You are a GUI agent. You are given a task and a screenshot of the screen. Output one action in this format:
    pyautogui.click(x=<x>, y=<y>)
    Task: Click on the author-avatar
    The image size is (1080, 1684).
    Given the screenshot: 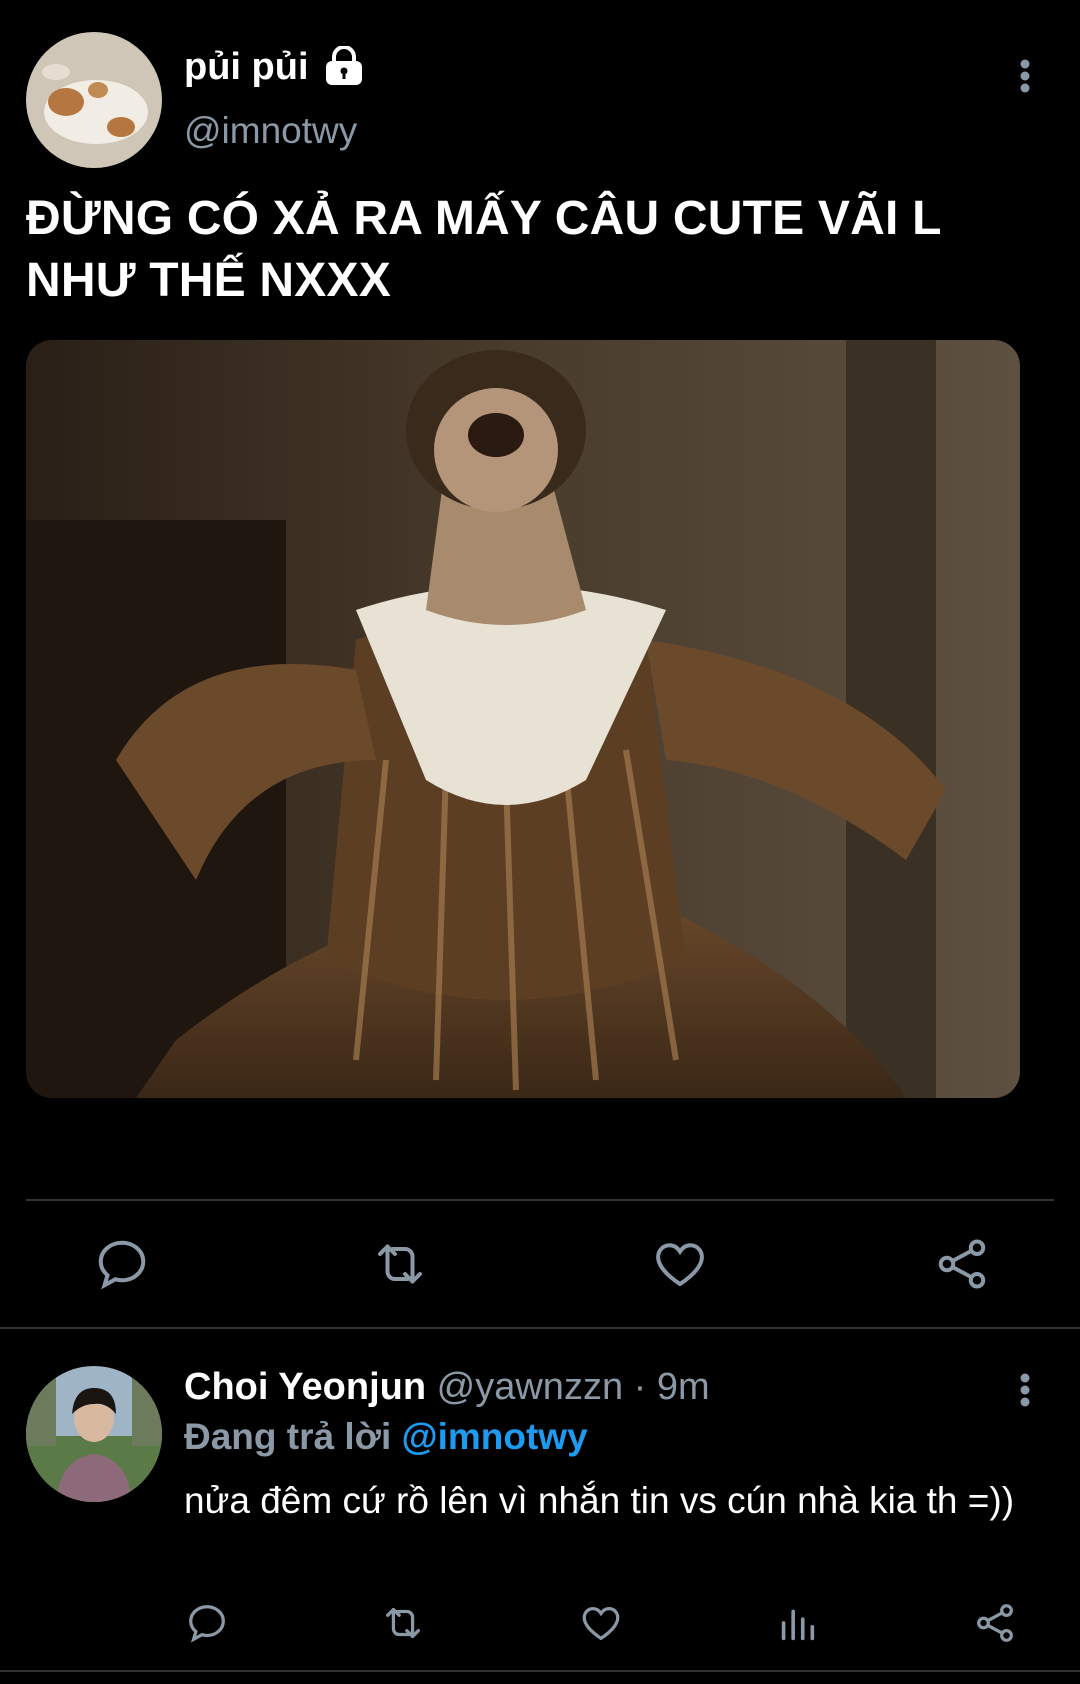 What is the action you would take?
    pyautogui.click(x=94, y=100)
    